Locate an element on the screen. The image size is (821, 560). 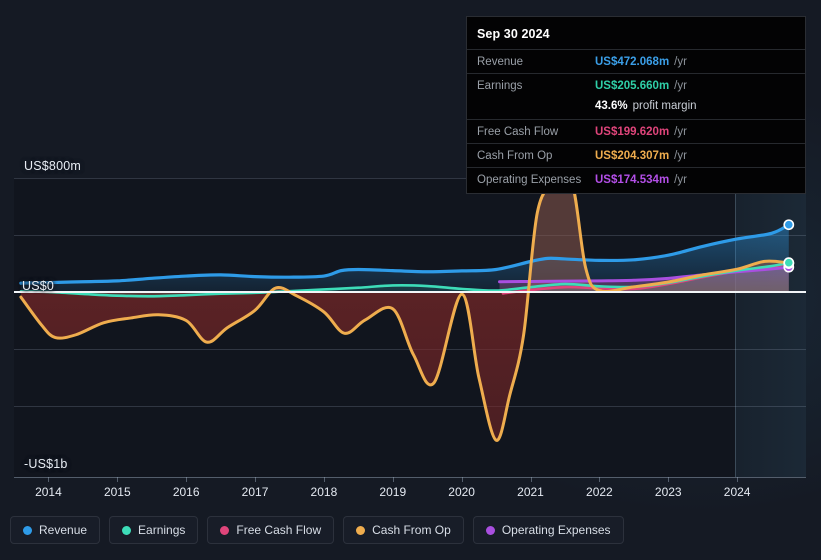
legend-item-label: Operating Expenses is located at coordinates (556, 530).